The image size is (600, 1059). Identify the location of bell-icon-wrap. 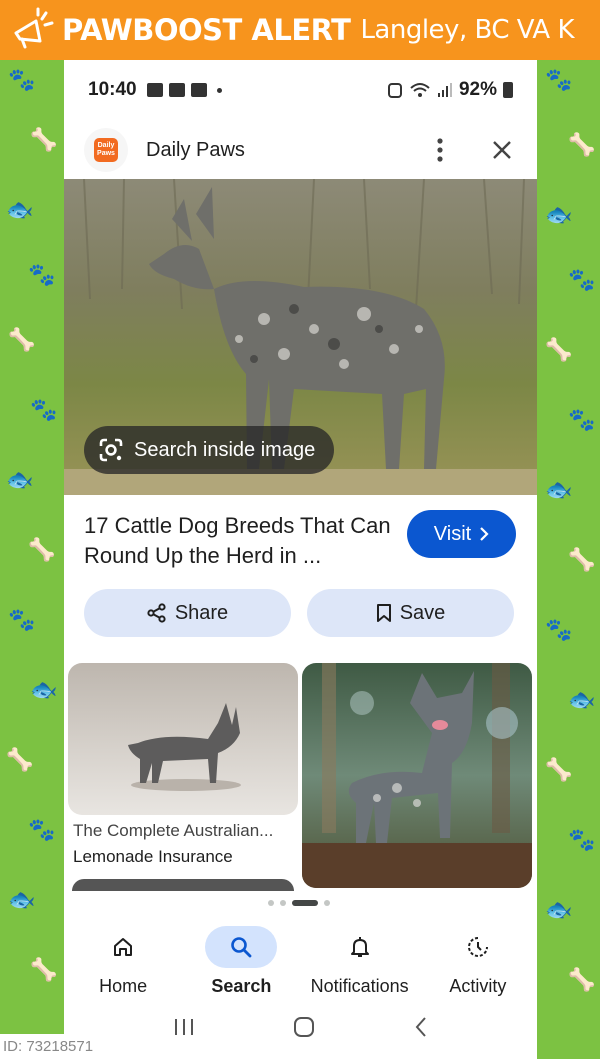
(360, 947).